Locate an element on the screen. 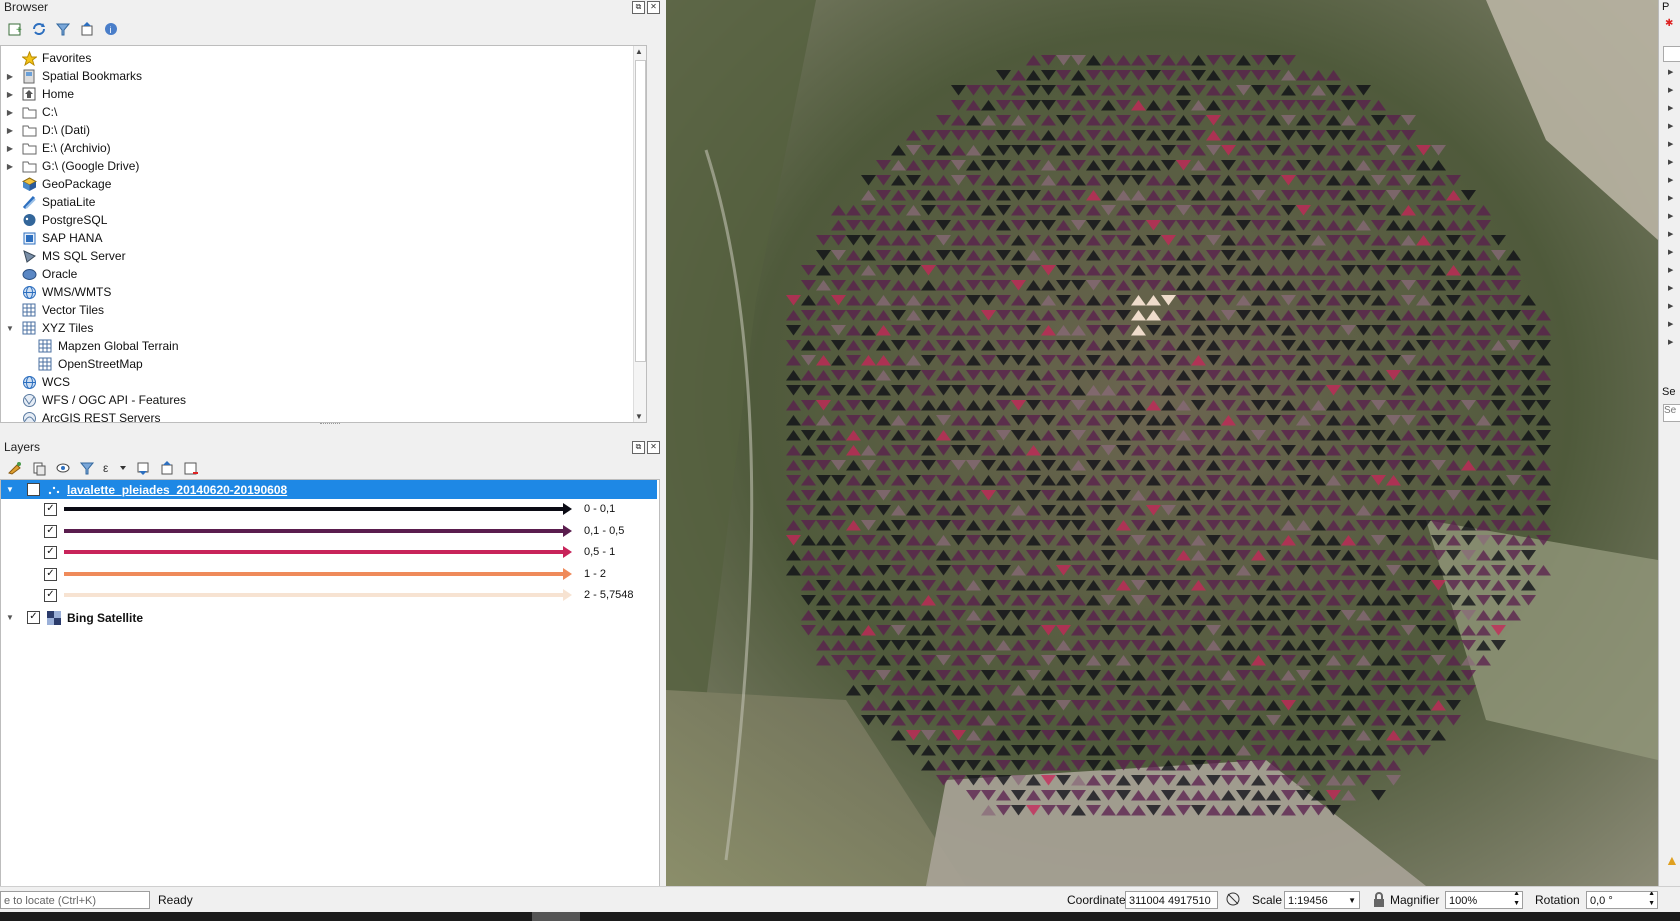 This screenshot has width=1680, height=921. add-layer-icon: + is located at coordinates (15, 29).